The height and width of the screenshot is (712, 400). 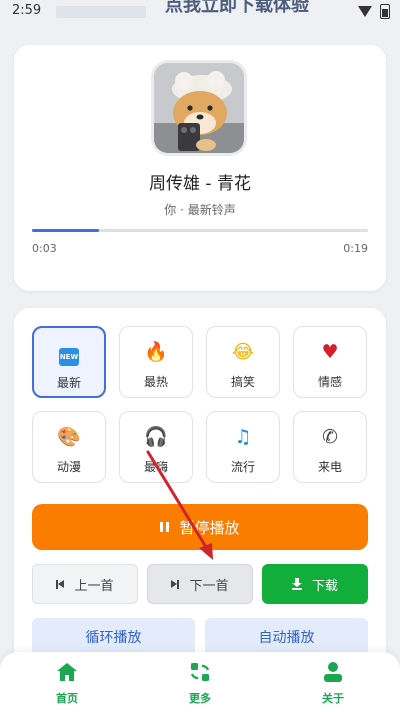 I want to click on category-label: 动漫, so click(x=68, y=467).